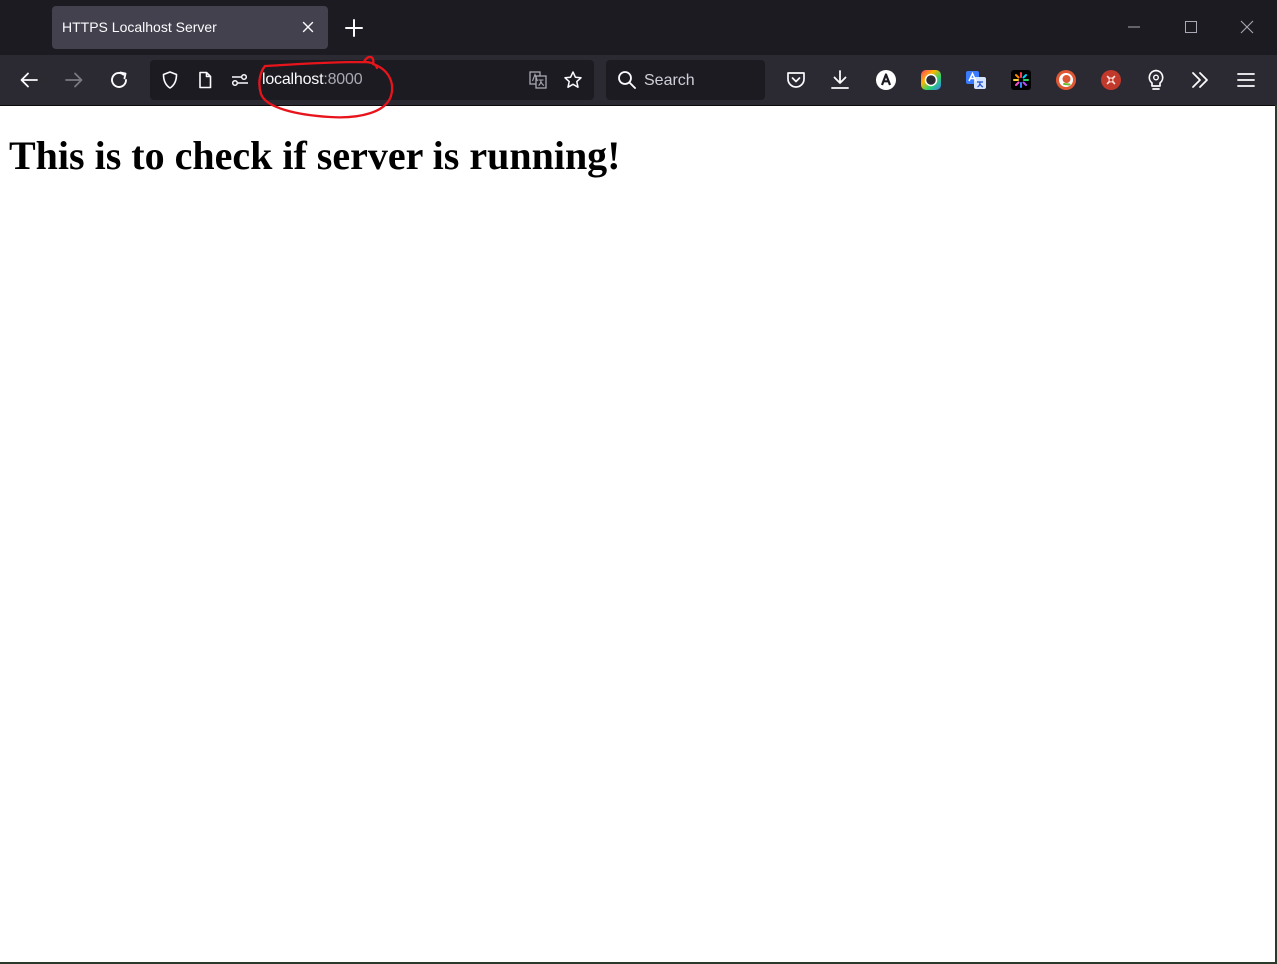 This screenshot has width=1277, height=964. Describe the element at coordinates (1156, 80) in the screenshot. I see `lightbulb-icon` at that location.